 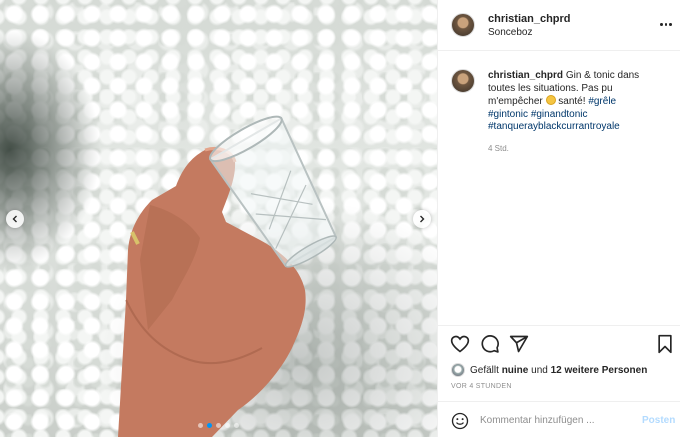 What do you see at coordinates (515, 370) in the screenshot?
I see `liker-username: nuine` at bounding box center [515, 370].